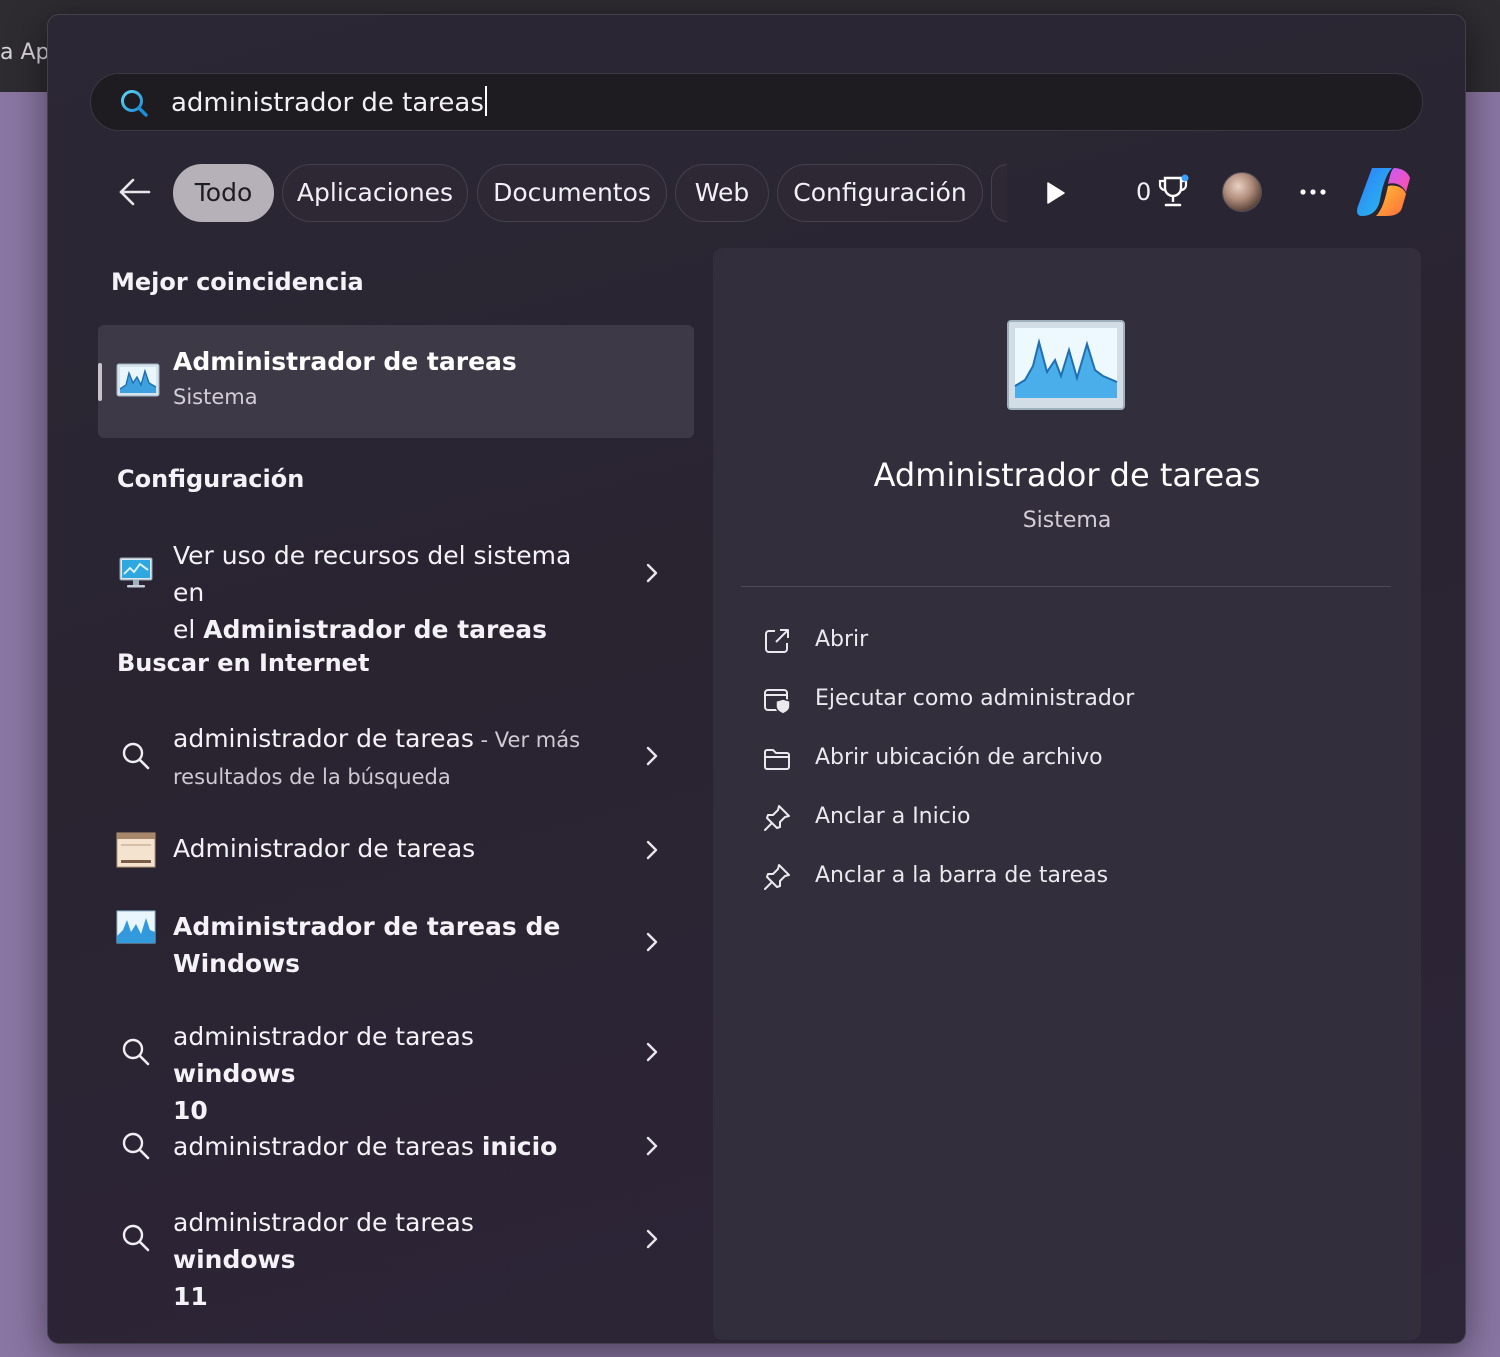 Image resolution: width=1500 pixels, height=1357 pixels. What do you see at coordinates (1066, 586) in the screenshot?
I see `divider` at bounding box center [1066, 586].